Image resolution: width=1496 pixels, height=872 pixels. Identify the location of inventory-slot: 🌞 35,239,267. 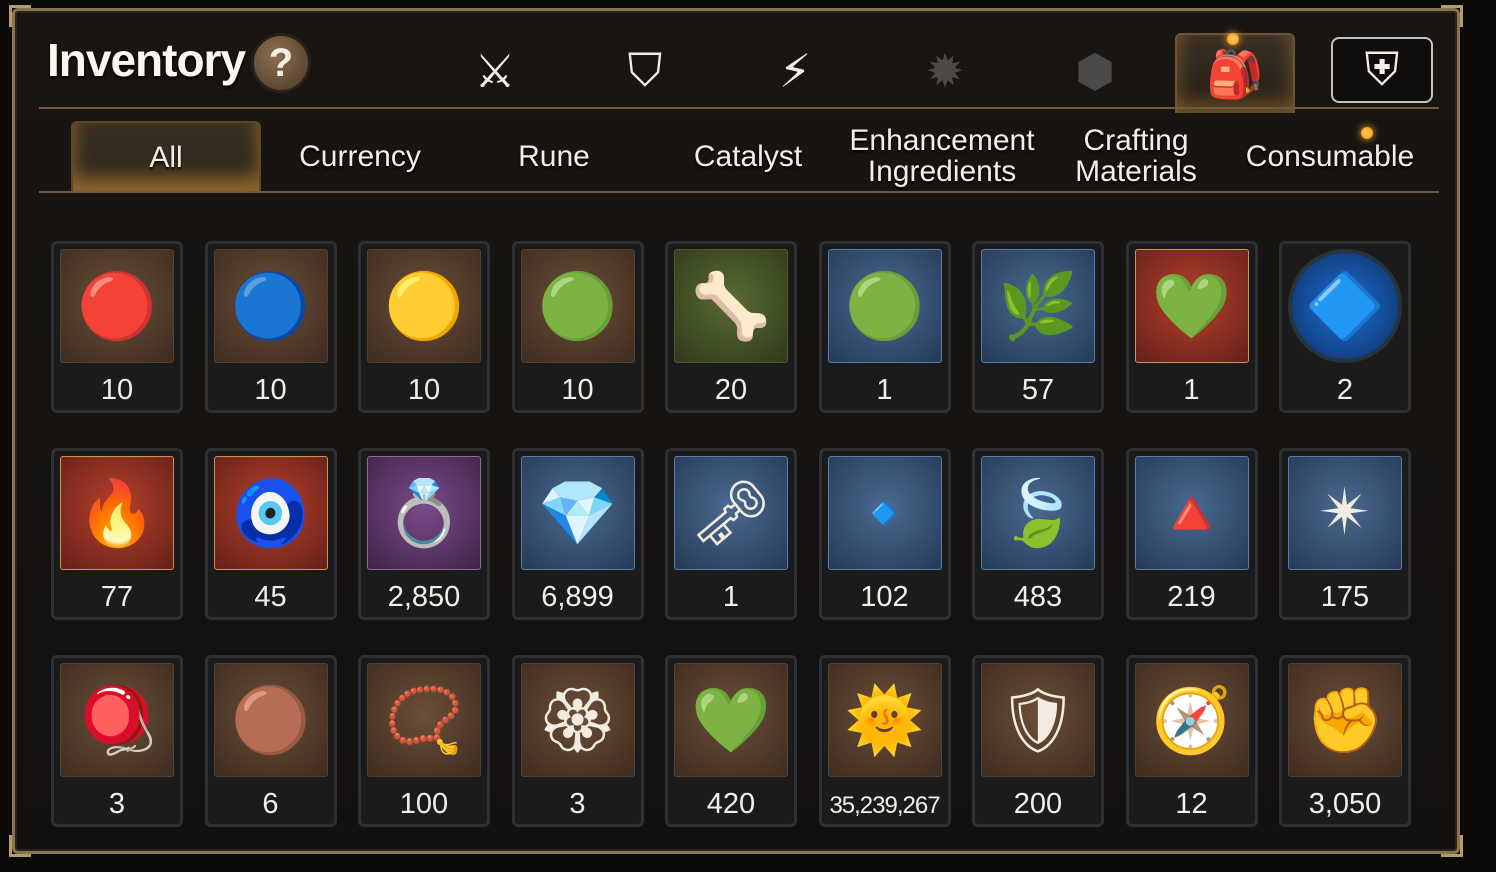
(884, 741).